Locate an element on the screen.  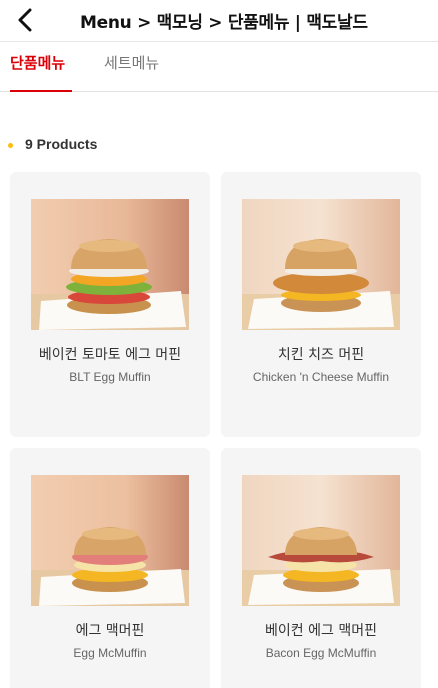
product-name-en: Bacon Egg McMuffin is located at coordinates (321, 653).